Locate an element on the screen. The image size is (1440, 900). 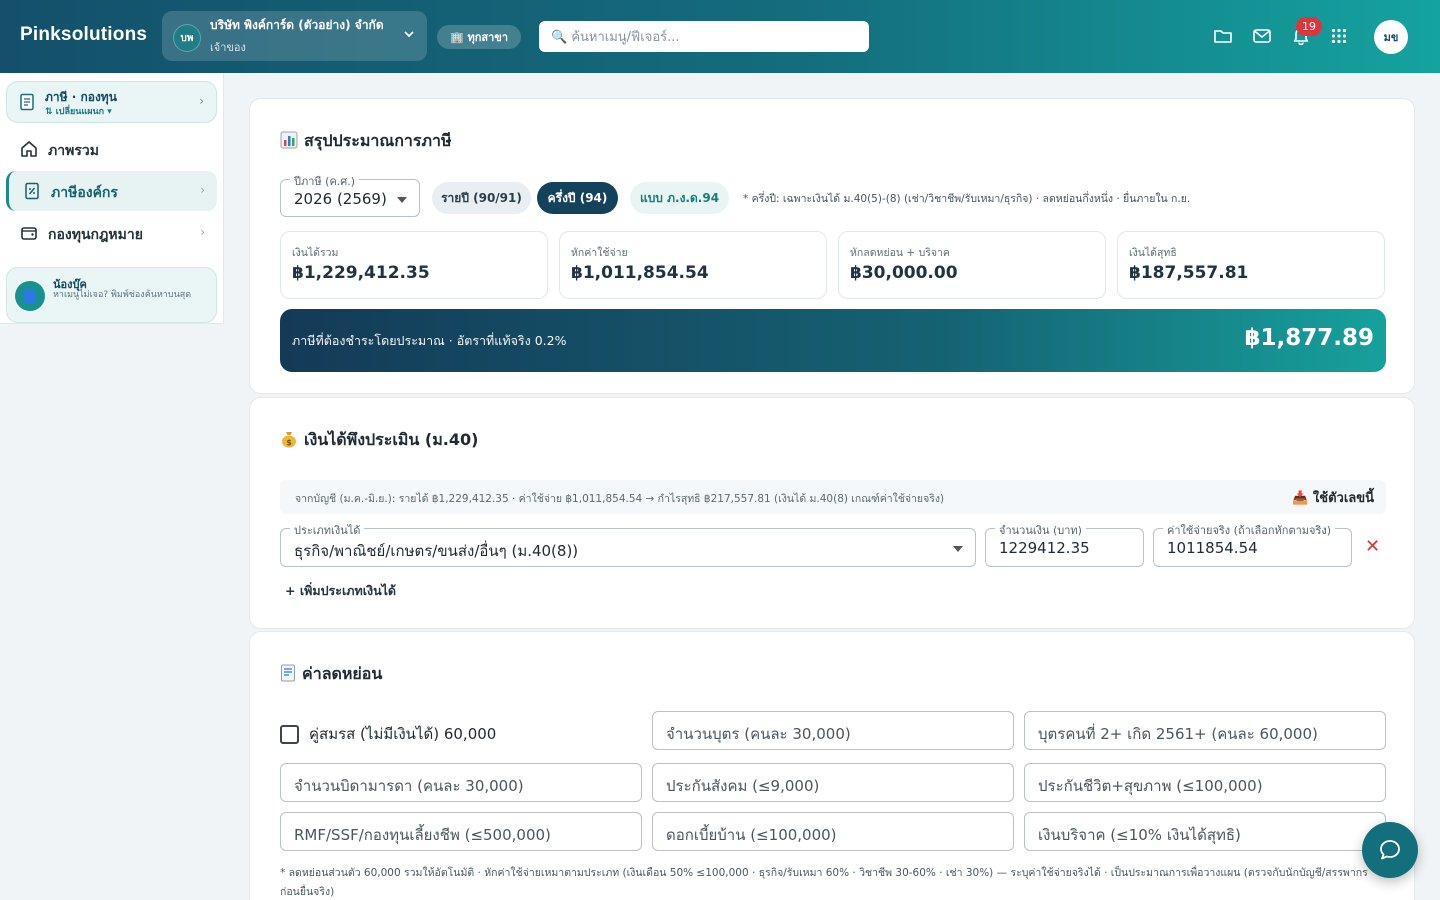
half-year-mode-button: ครึ่งปี (94) is located at coordinates (577, 198).